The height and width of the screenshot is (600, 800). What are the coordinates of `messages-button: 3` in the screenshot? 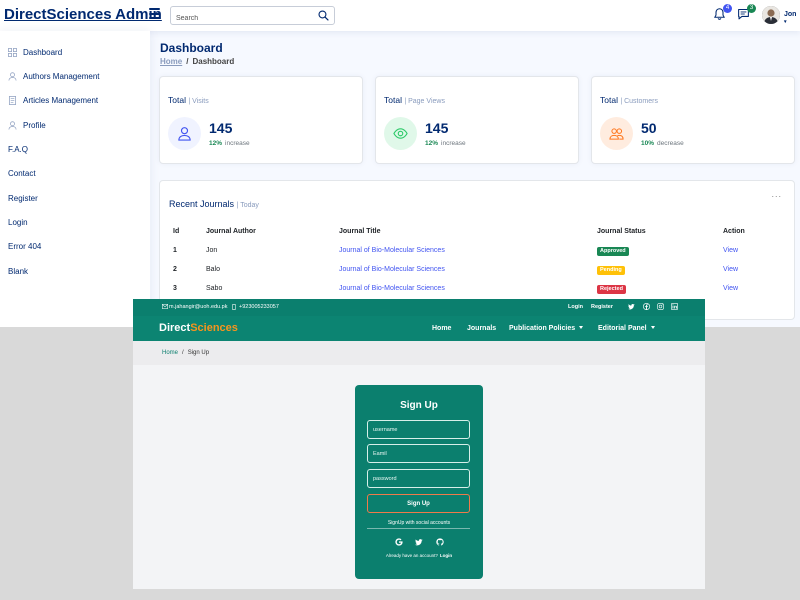 It's located at (746, 13).